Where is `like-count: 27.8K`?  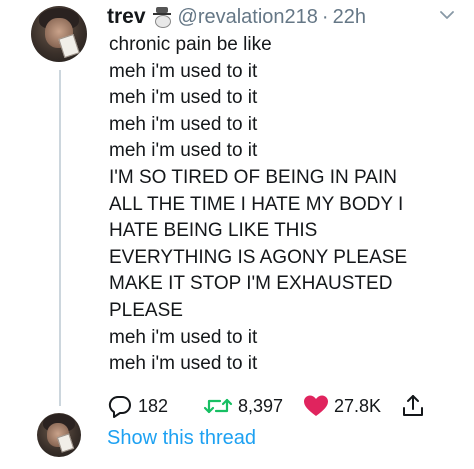 like-count: 27.8K is located at coordinates (358, 405).